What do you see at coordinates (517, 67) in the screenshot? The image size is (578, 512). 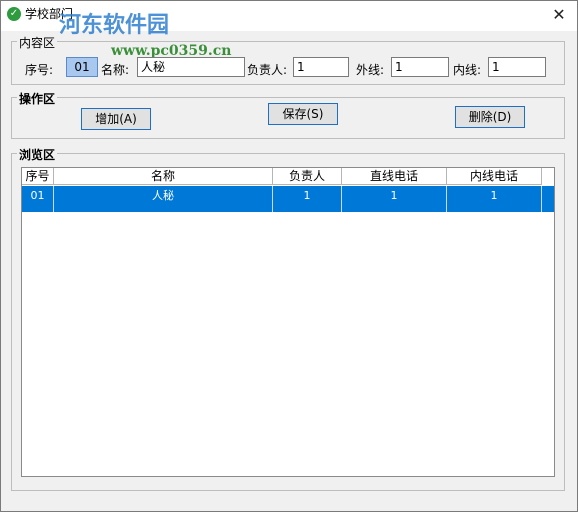 I see `internal-line-field: 1` at bounding box center [517, 67].